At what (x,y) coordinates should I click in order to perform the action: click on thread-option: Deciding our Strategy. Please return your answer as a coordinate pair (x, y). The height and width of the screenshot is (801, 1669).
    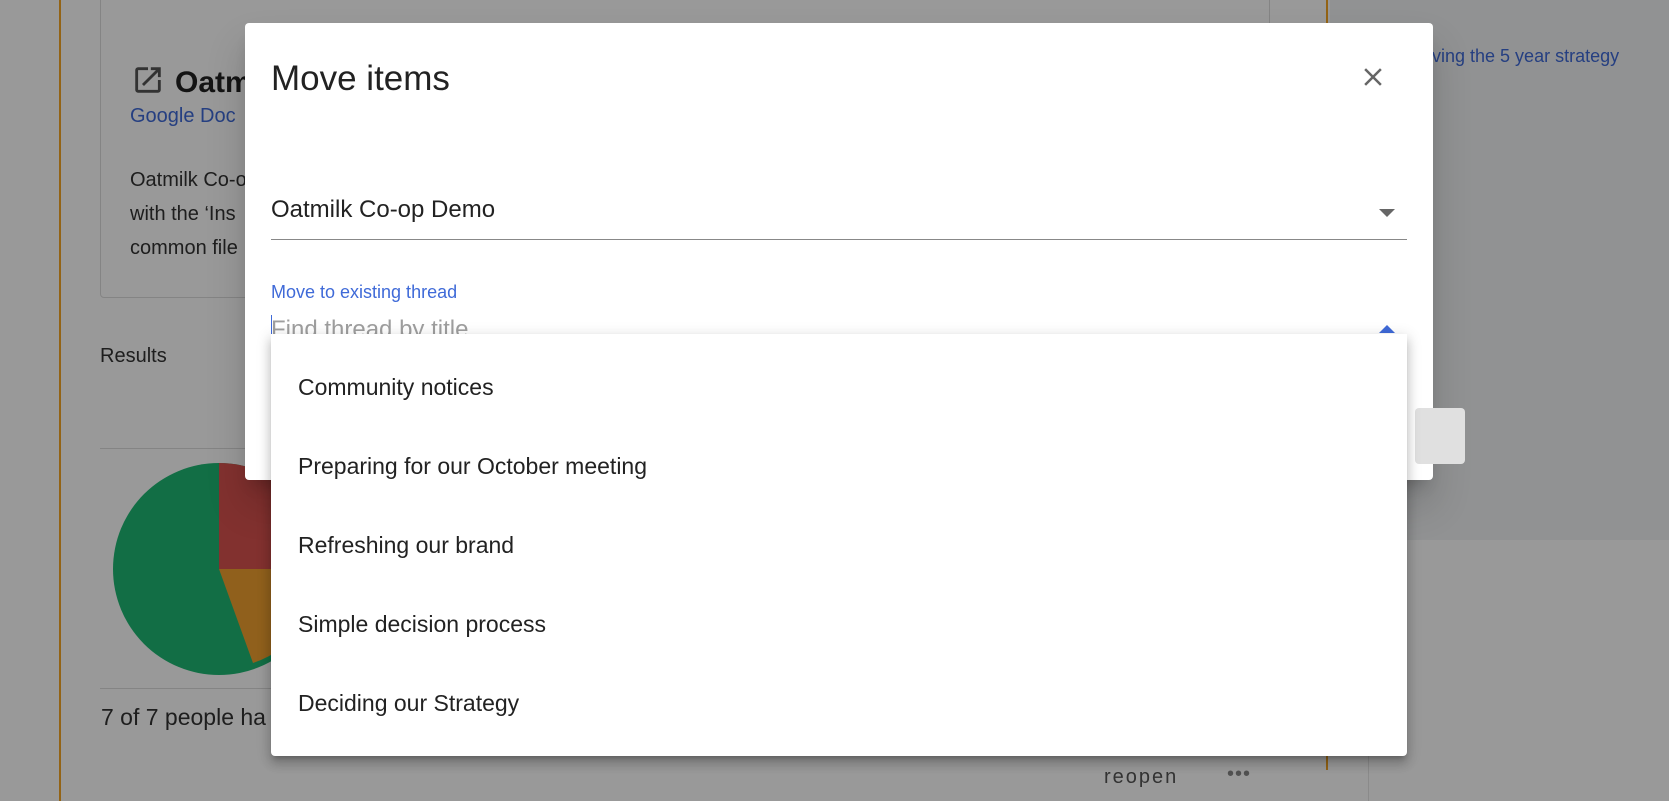
    Looking at the image, I should click on (839, 703).